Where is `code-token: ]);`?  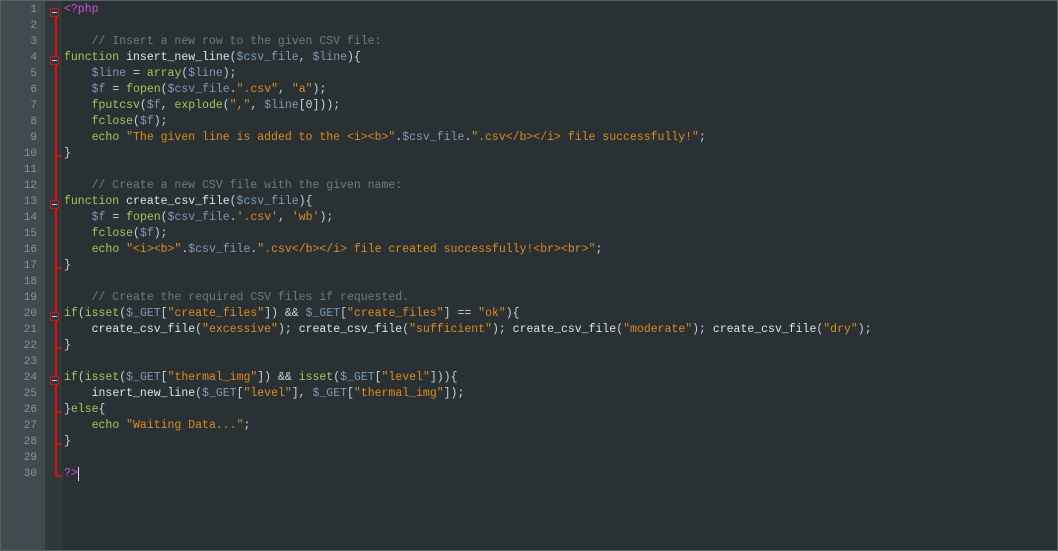 code-token: ]); is located at coordinates (454, 393).